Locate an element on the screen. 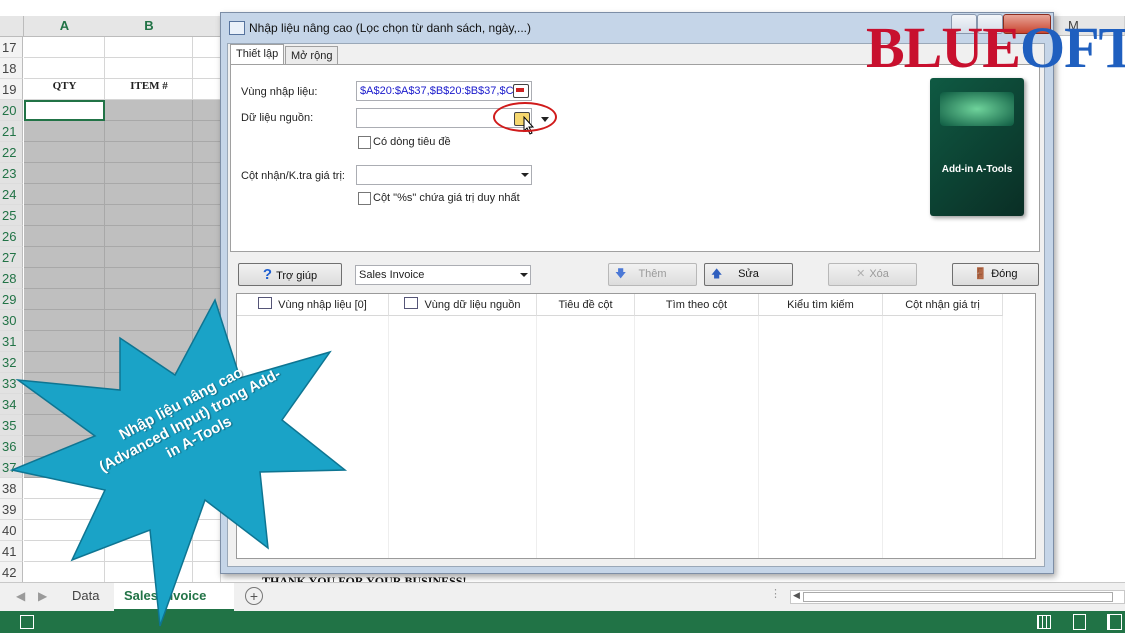 This screenshot has width=1125, height=633. normal-view-icon is located at coordinates (1044, 622).